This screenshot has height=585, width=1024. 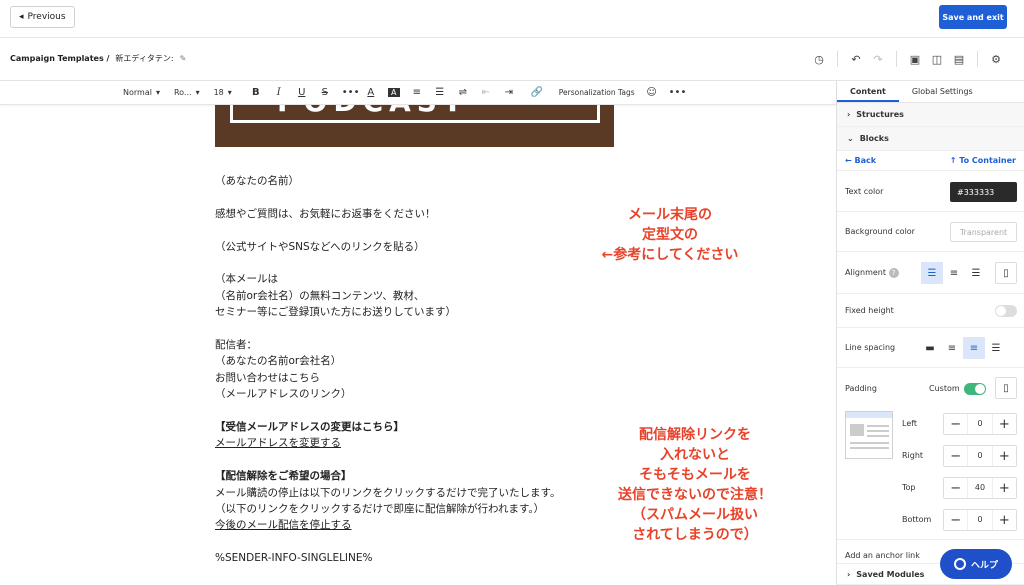 I want to click on padding-bottom-stepper: − 0 +, so click(x=980, y=520).